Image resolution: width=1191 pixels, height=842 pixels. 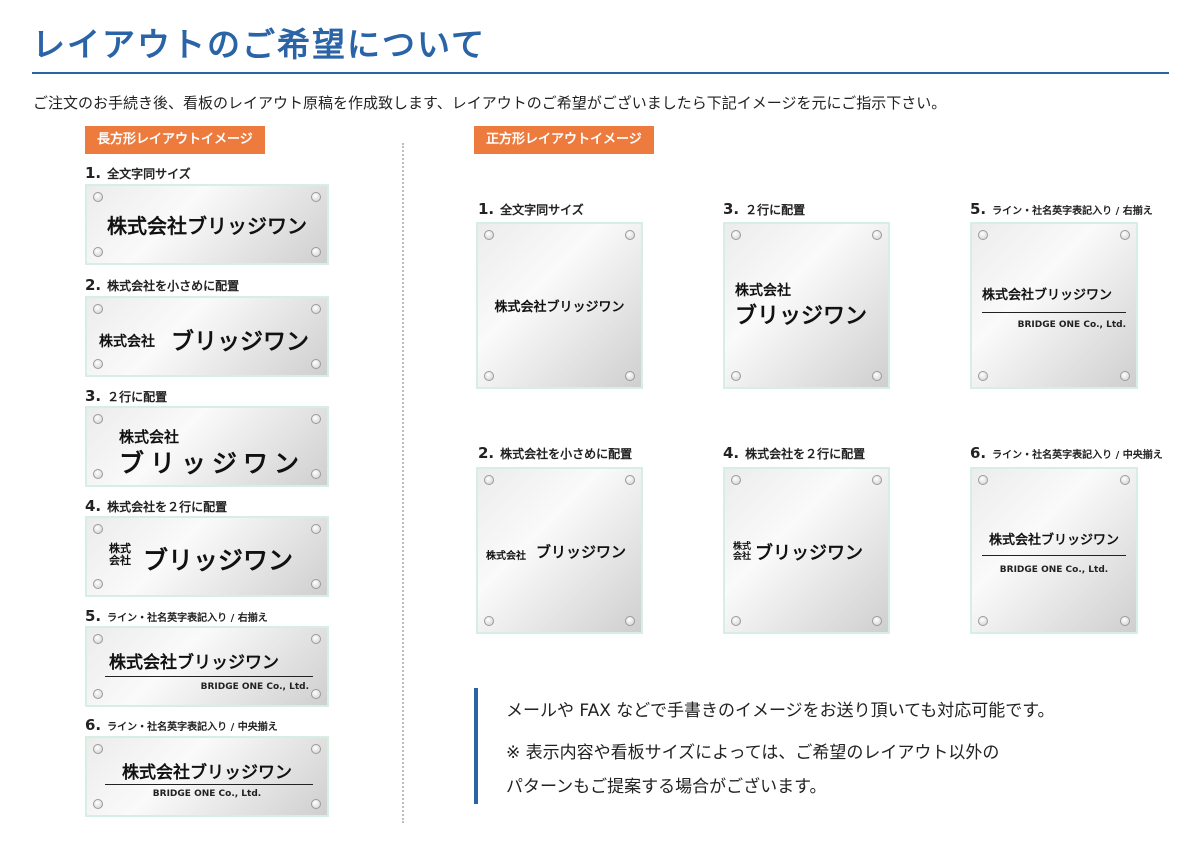 I want to click on square-plate-3: 株式会社 ブリッジワン, so click(x=806, y=305).